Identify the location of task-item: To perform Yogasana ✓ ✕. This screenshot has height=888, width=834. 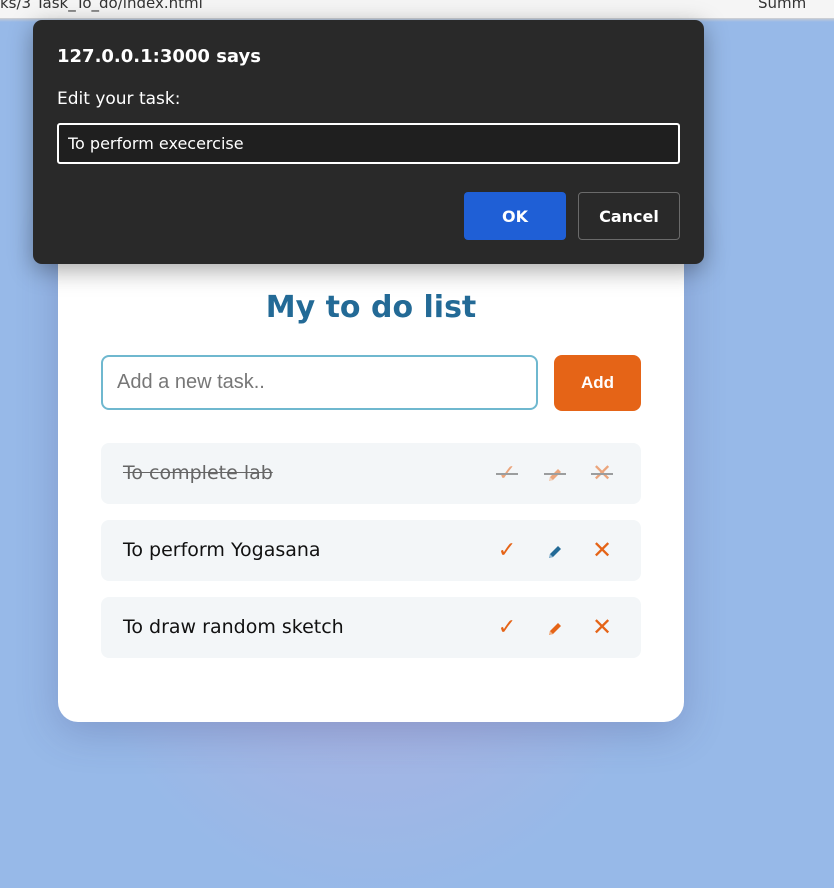
(371, 550).